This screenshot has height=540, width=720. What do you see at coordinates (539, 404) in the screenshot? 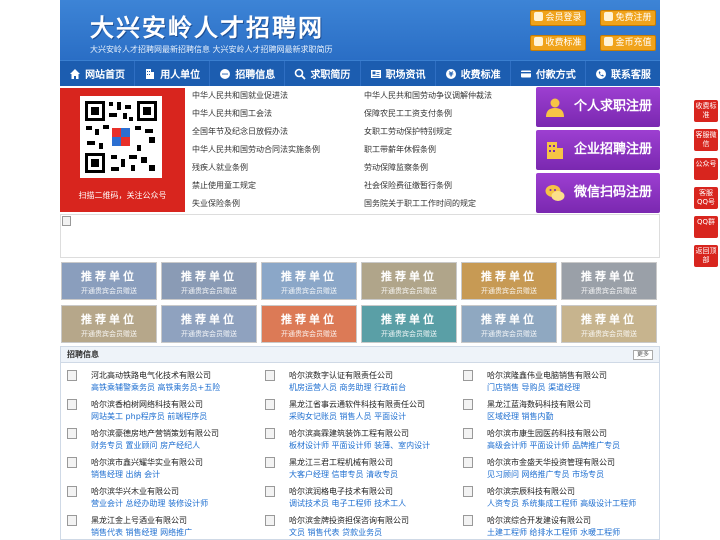
I see `company-link: 黑龙江蓝海数码科技有限公司` at bounding box center [539, 404].